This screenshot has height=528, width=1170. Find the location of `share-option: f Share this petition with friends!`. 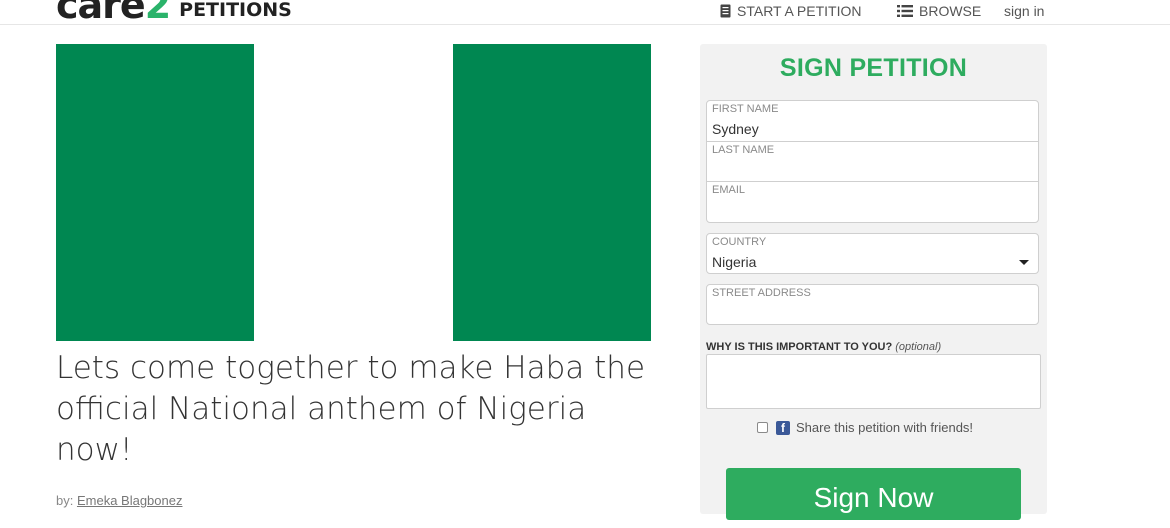

share-option: f Share this petition with friends! is located at coordinates (865, 427).